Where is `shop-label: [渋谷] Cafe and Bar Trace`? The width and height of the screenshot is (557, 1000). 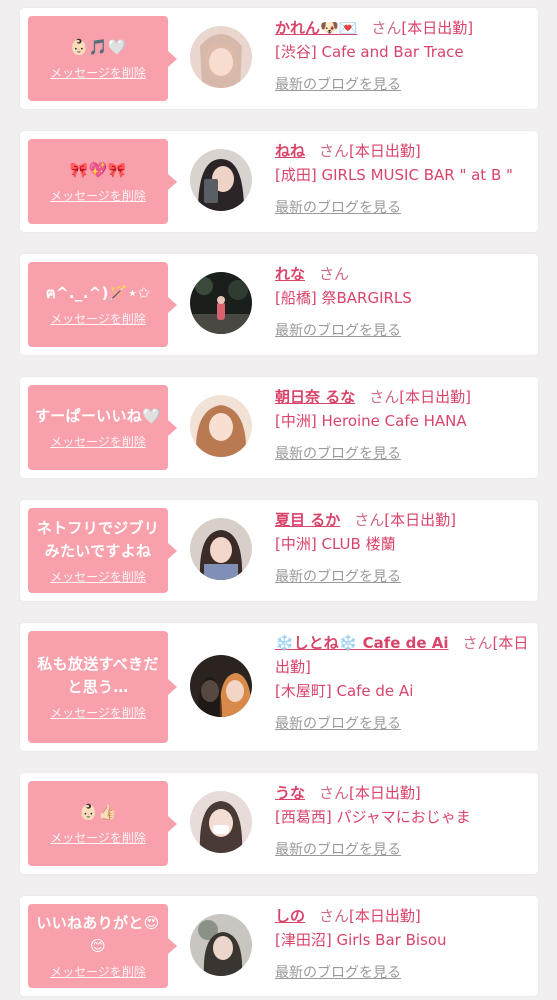 shop-label: [渋谷] Cafe and Bar Trace is located at coordinates (369, 52).